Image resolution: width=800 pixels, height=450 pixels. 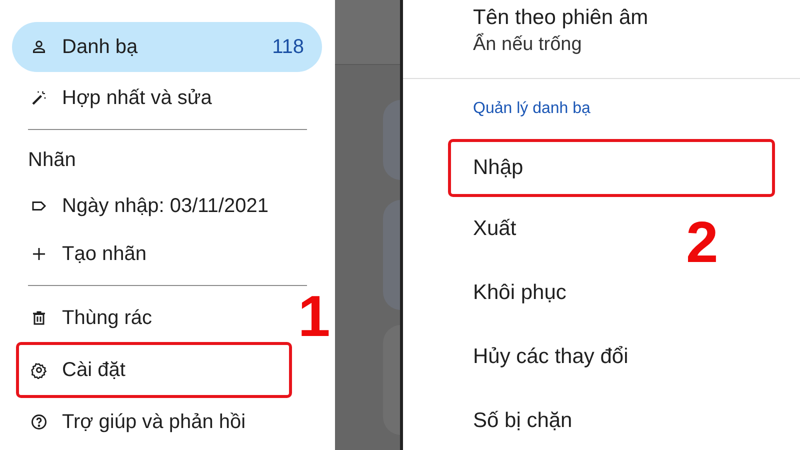 I want to click on drawer-item: Thùng rác, so click(x=91, y=318).